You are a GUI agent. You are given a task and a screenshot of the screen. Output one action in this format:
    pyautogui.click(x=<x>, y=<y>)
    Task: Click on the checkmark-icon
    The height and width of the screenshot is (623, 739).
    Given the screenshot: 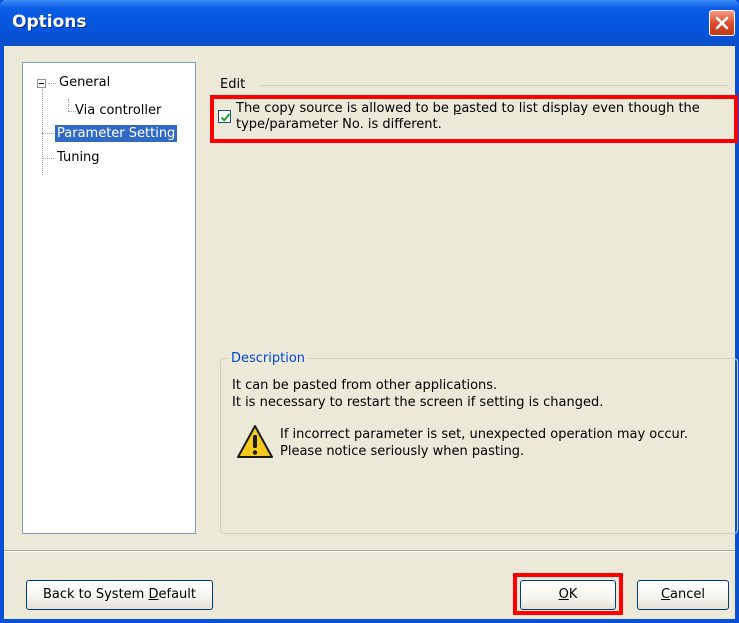 What is the action you would take?
    pyautogui.click(x=225, y=117)
    